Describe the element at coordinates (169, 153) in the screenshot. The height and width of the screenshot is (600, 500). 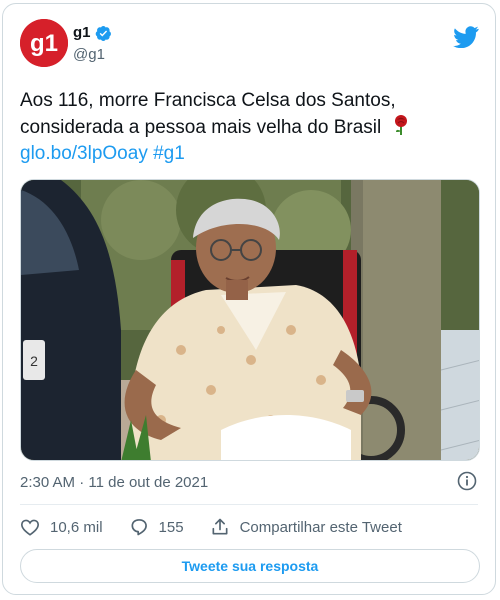
I see `tweet-hashtag: #g1` at that location.